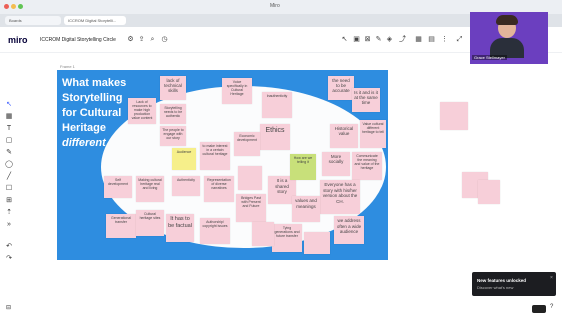 Image resolution: width=562 pixels, height=318 pixels. I want to click on sticky-note: More socially, so click(336, 164).